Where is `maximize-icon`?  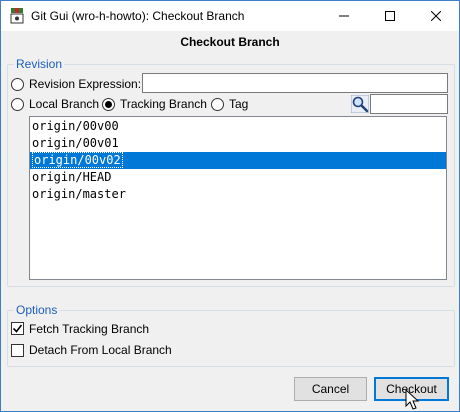 maximize-icon is located at coordinates (390, 16).